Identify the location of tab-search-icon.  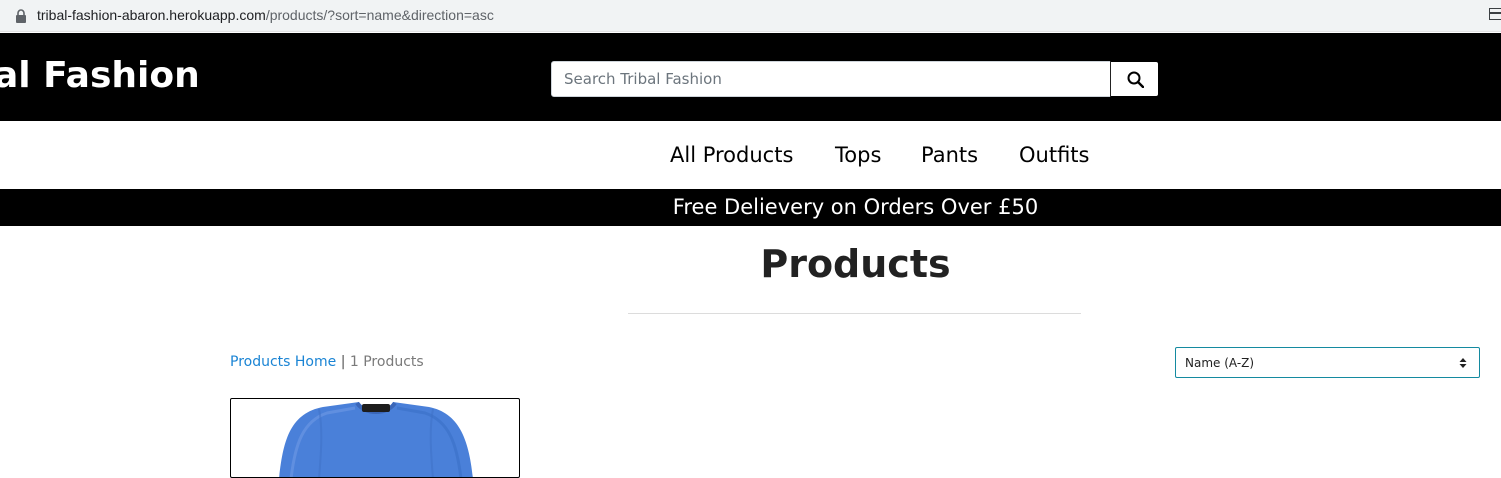
(1495, 14).